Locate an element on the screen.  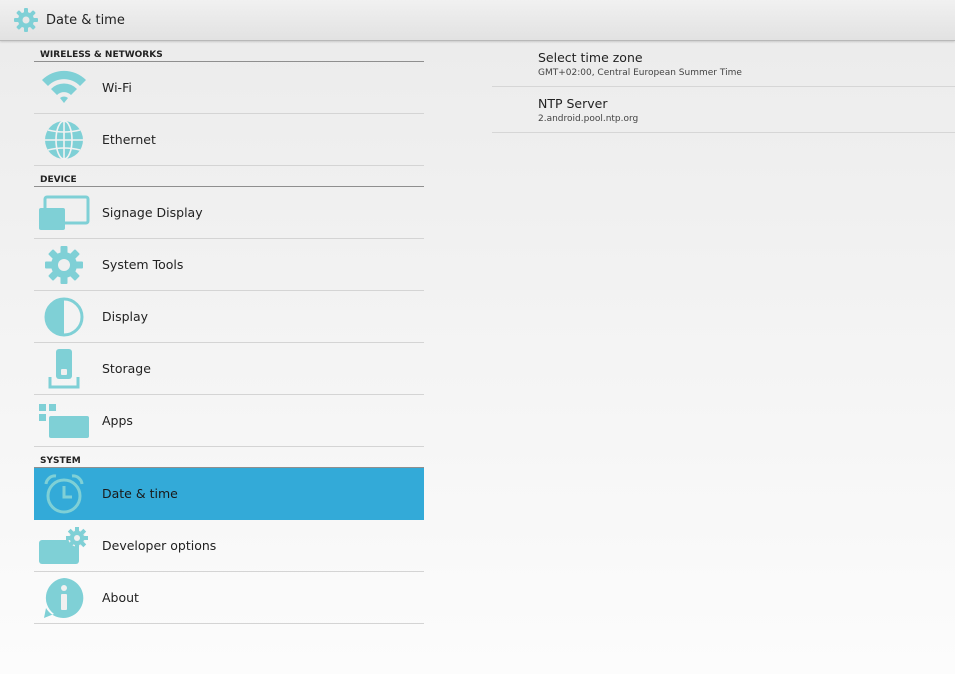
globe-icon is located at coordinates (64, 140).